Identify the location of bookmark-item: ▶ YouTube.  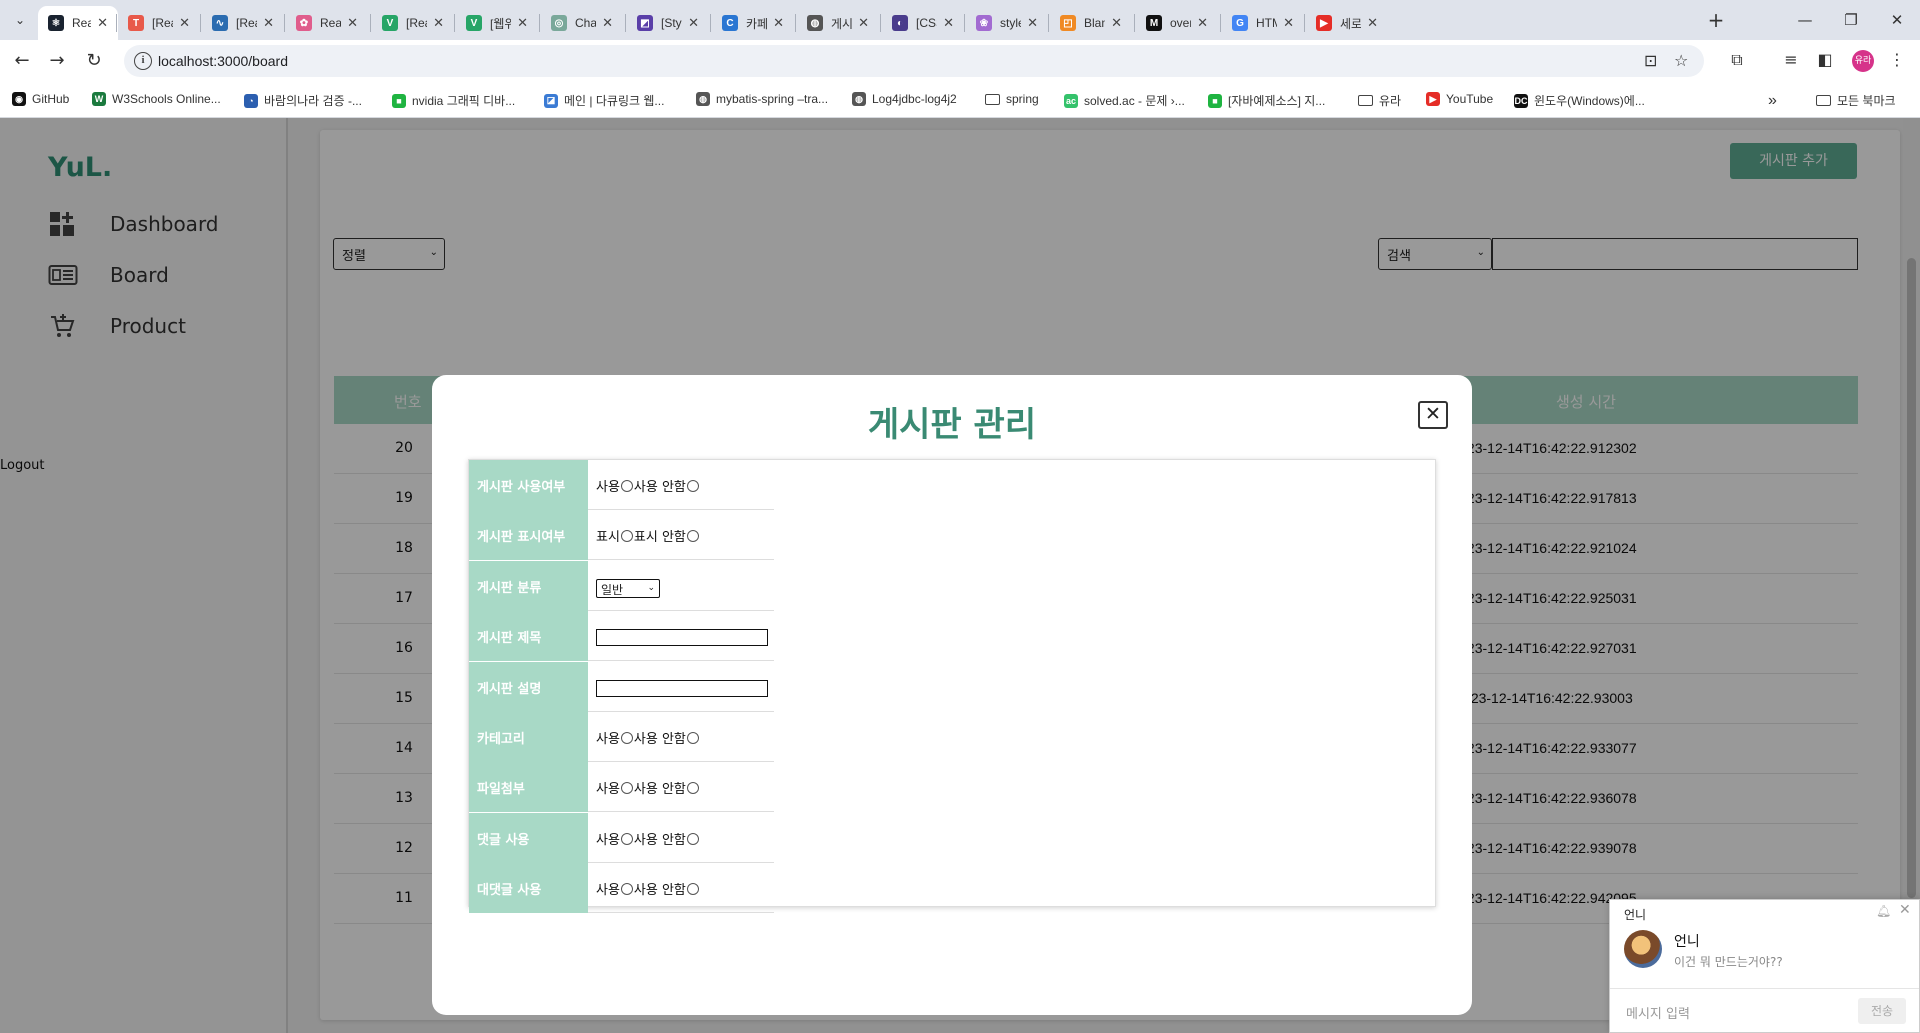
(1459, 99).